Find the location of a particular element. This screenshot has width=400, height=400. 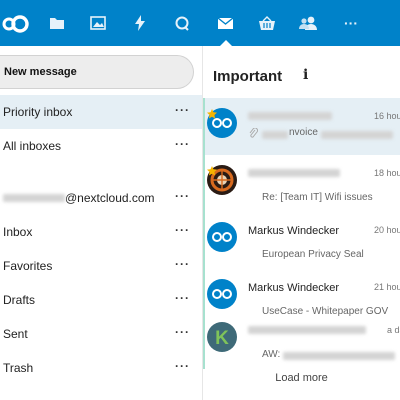

svg-text: K is located at coordinates (222, 338).